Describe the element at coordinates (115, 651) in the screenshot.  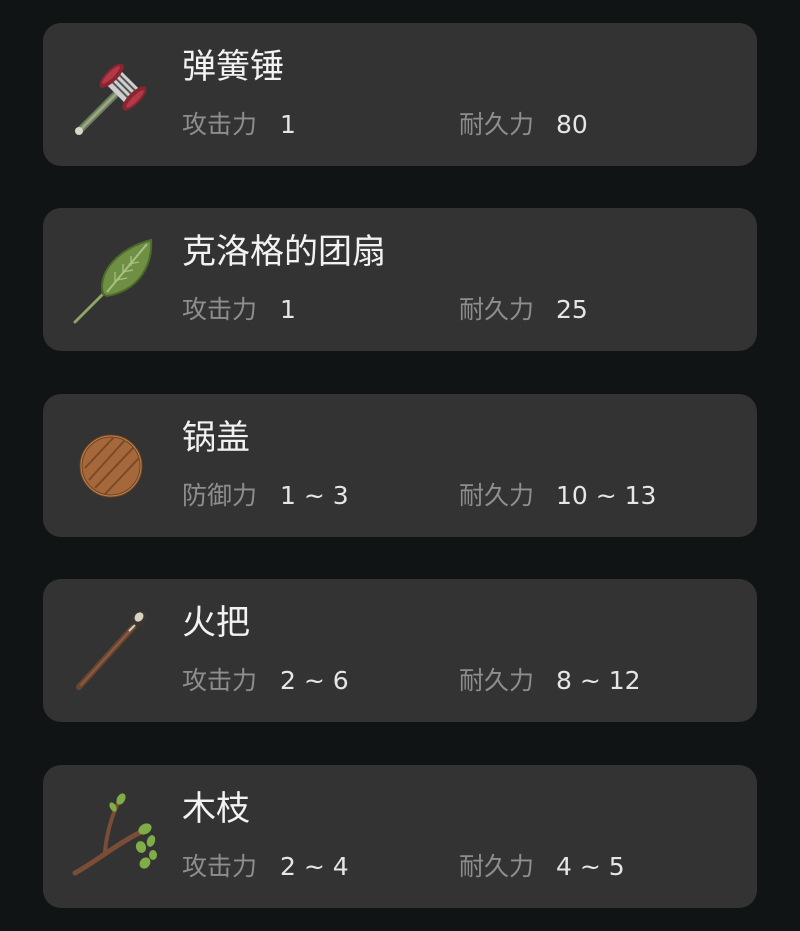
I see `torch-icon` at that location.